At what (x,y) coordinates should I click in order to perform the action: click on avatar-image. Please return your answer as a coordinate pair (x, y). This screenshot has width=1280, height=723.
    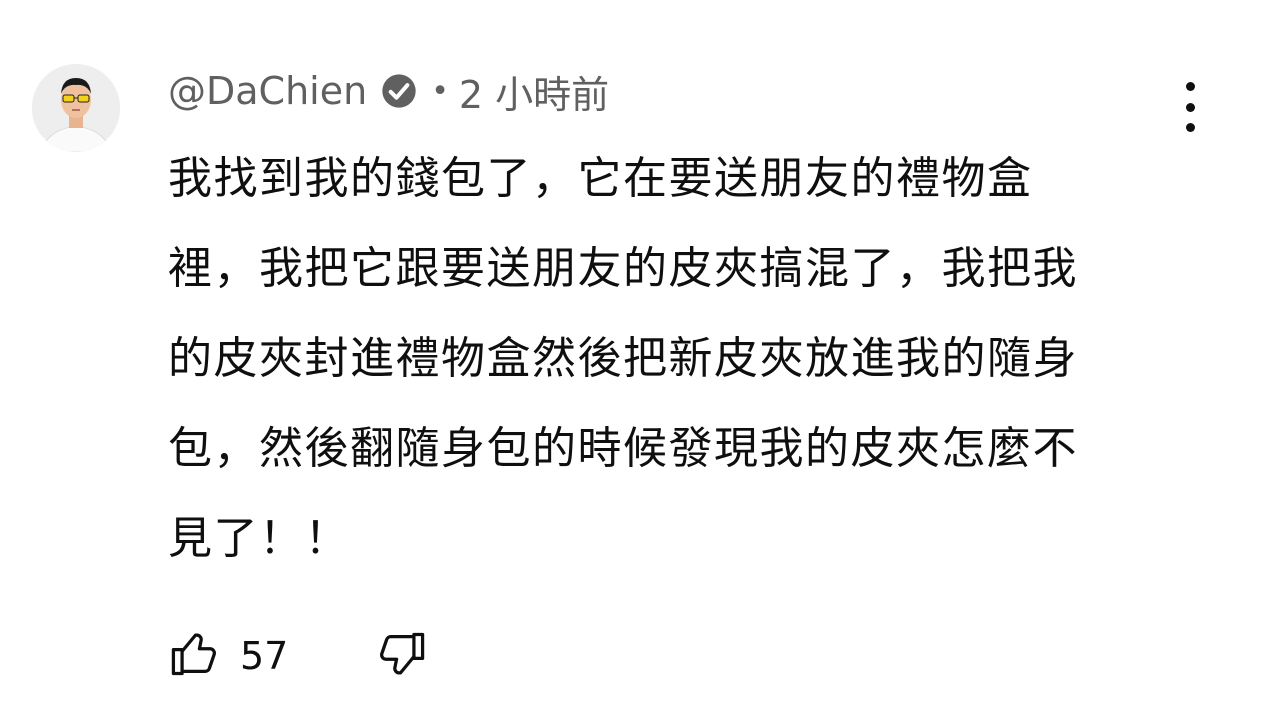
    Looking at the image, I should click on (76, 108).